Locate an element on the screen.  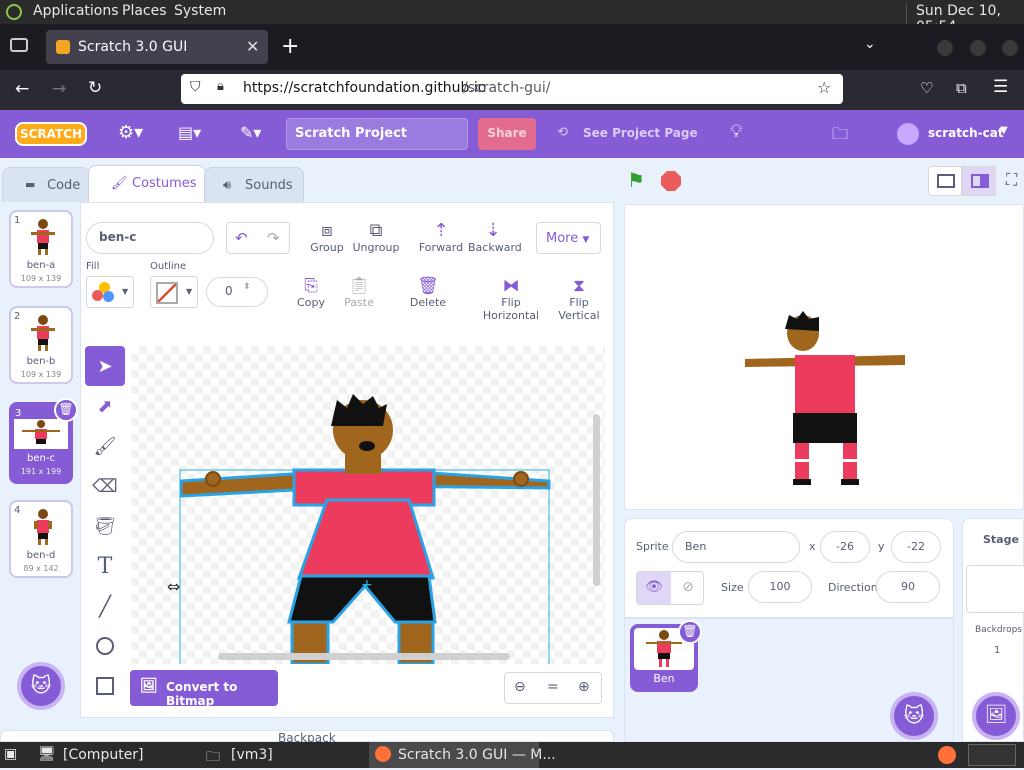
firefox-tray-icon is located at coordinates (947, 755).